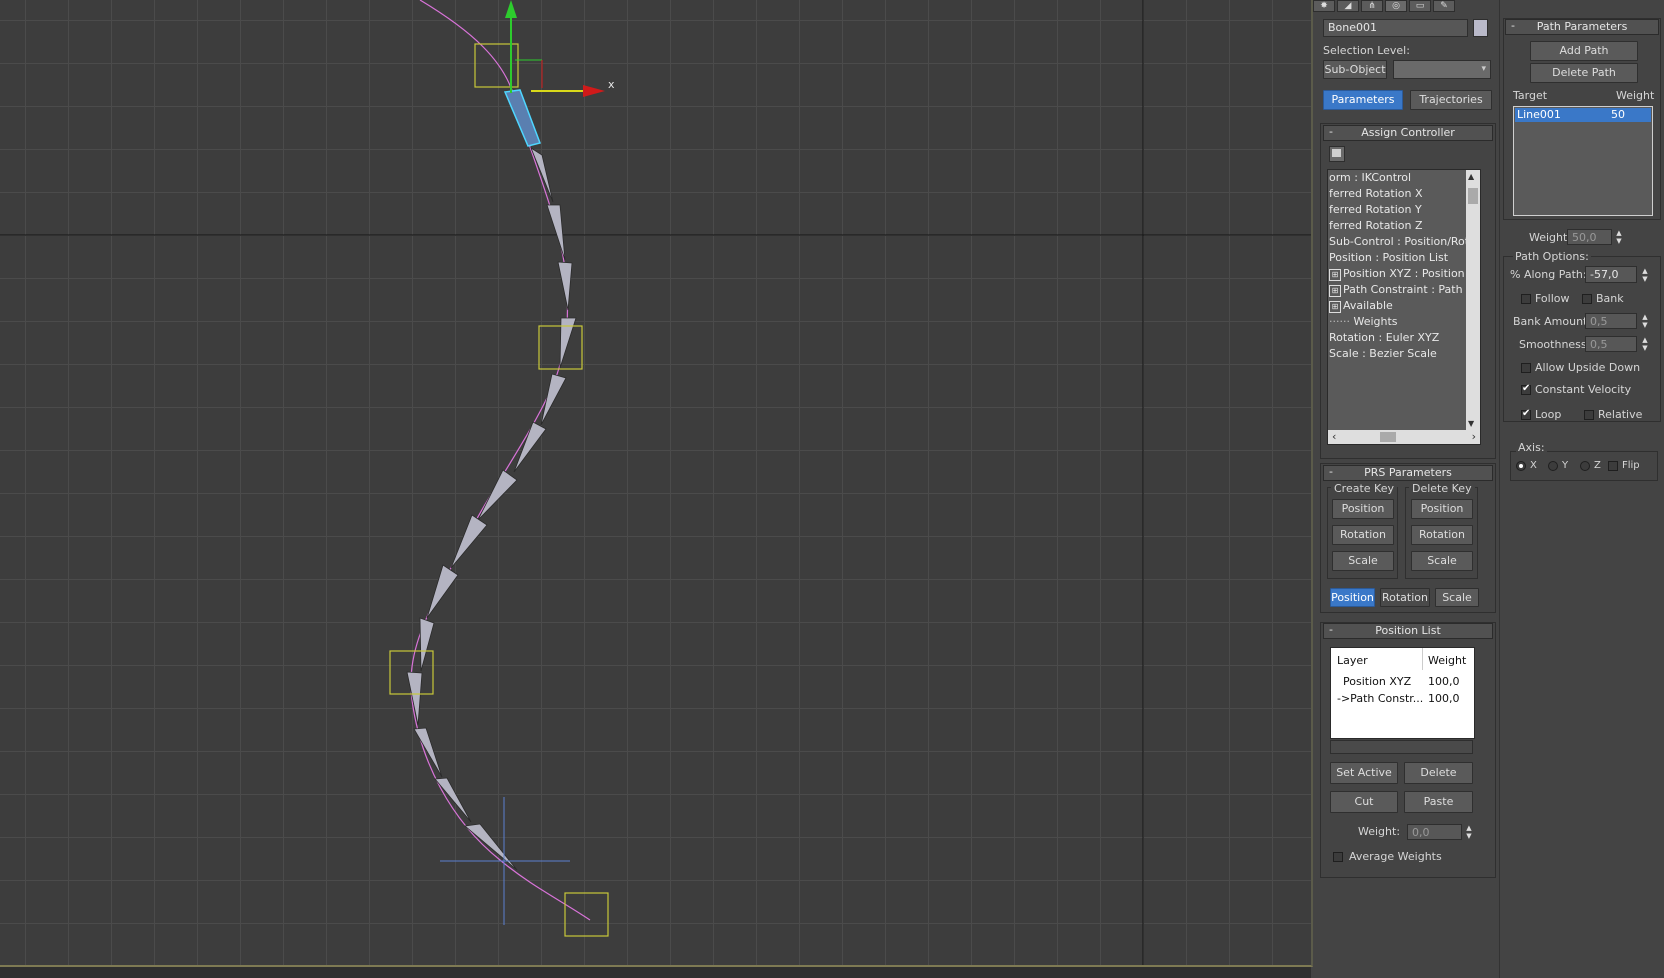 This screenshot has height=978, width=1664. I want to click on chevron-down-icon: ▼, so click(1471, 423).